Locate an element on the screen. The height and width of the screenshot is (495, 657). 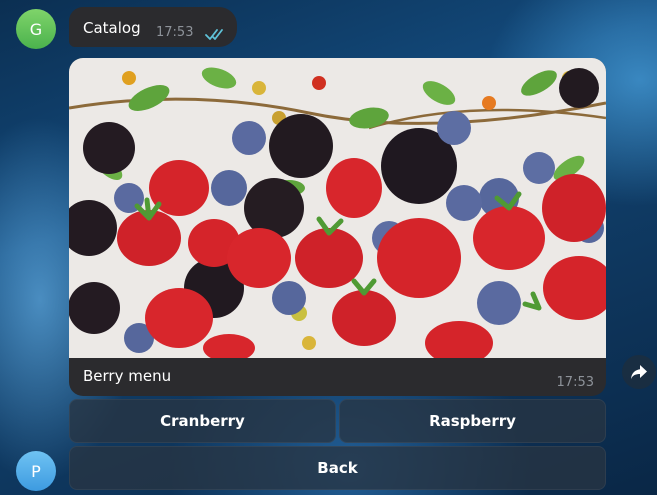
sender-avatar: G is located at coordinates (36, 29).